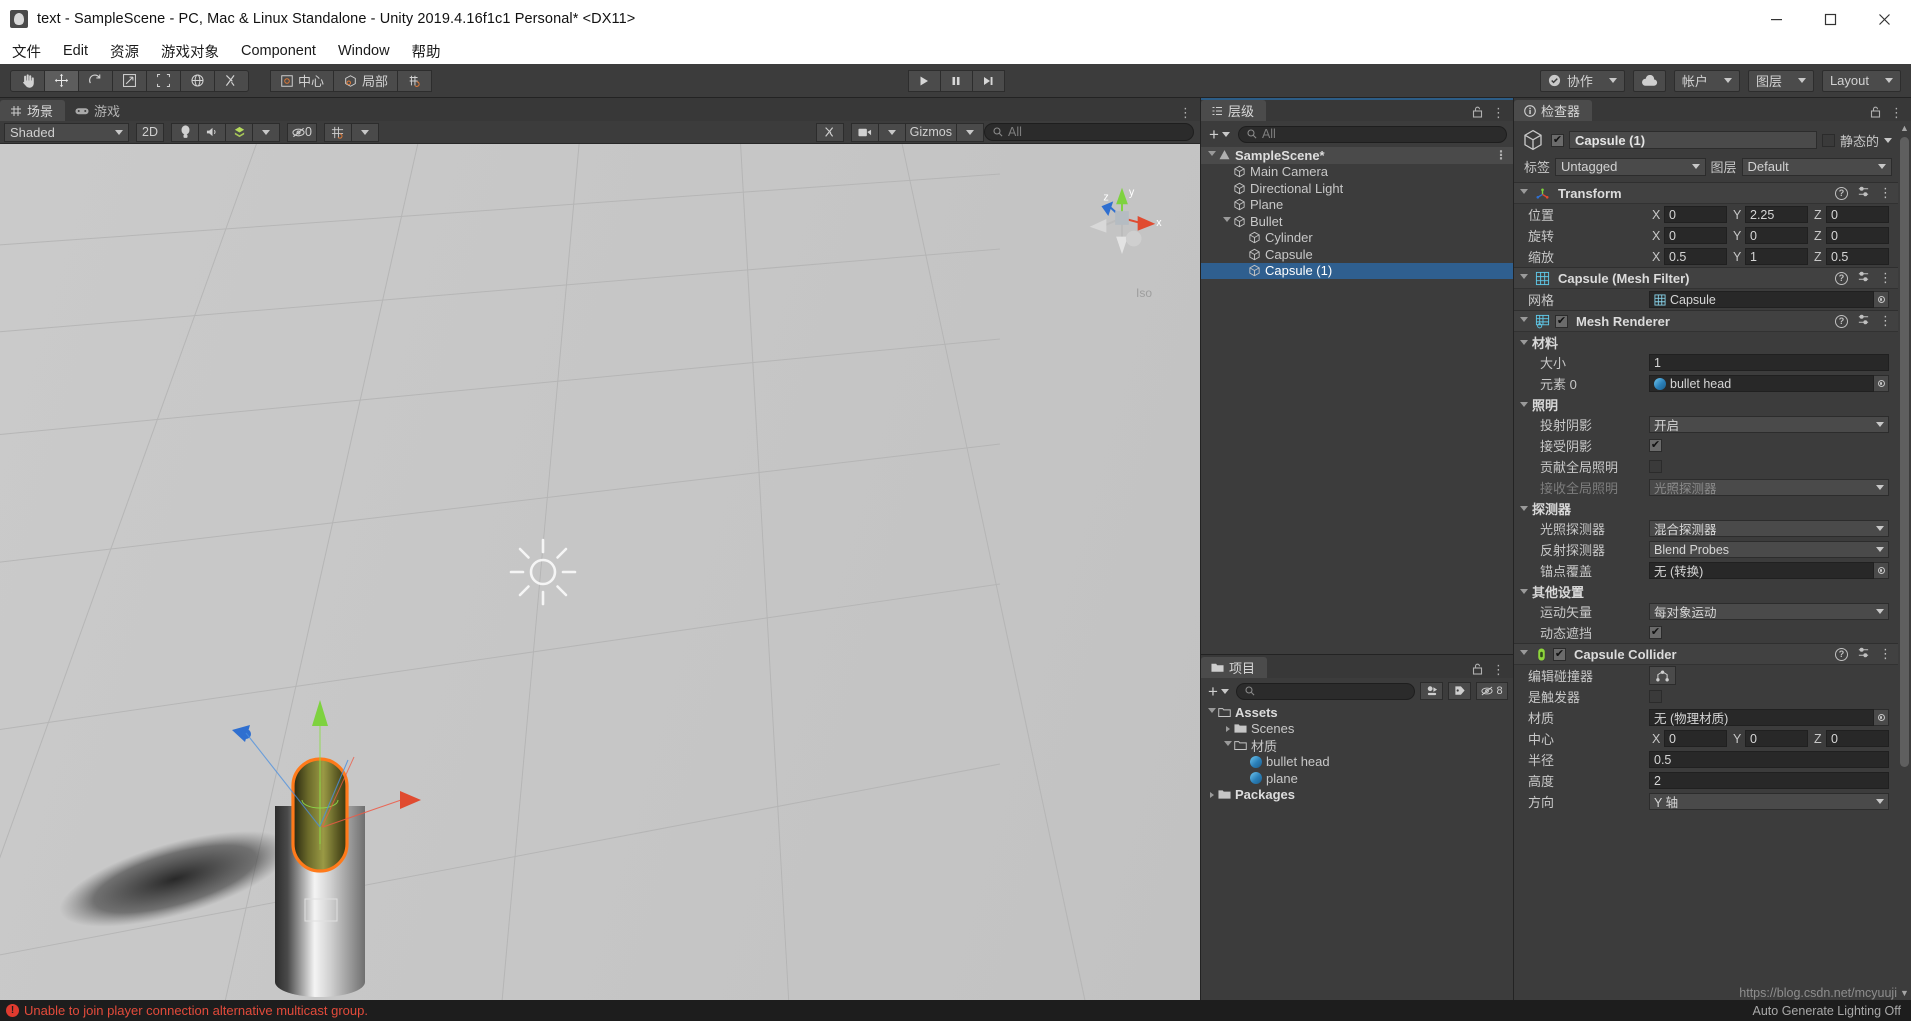 This screenshot has width=1911, height=1021. I want to click on property-checkbox: ✔, so click(1655, 632).